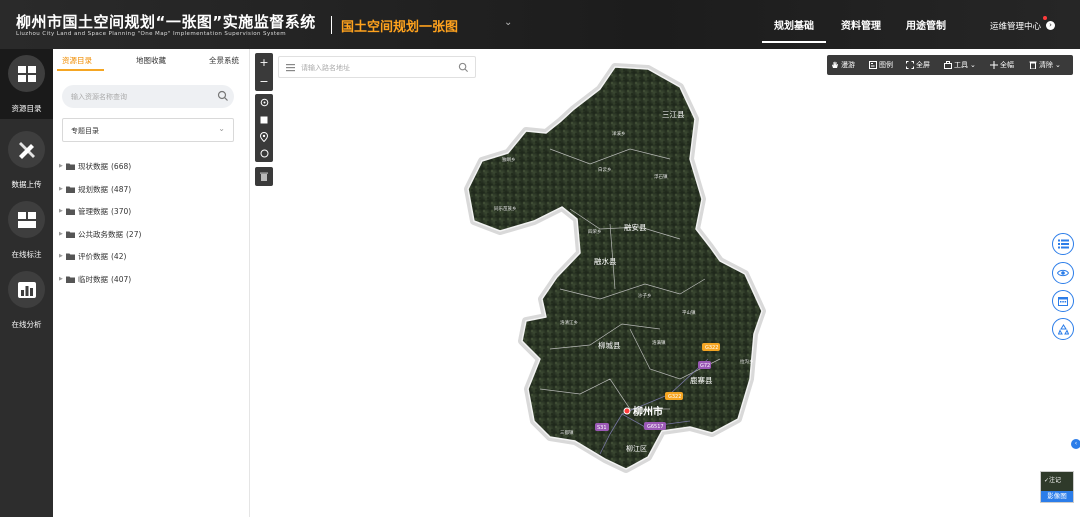 The image size is (1080, 517). Describe the element at coordinates (264, 62) in the screenshot. I see `zoom-in-button: +` at that location.